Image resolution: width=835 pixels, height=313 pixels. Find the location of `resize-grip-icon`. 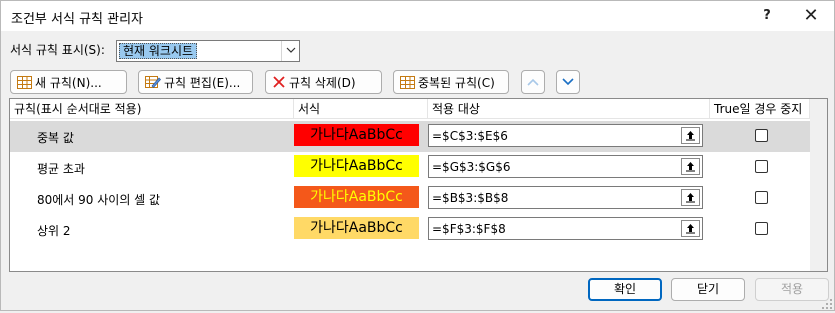

resize-grip-icon is located at coordinates (827, 304).